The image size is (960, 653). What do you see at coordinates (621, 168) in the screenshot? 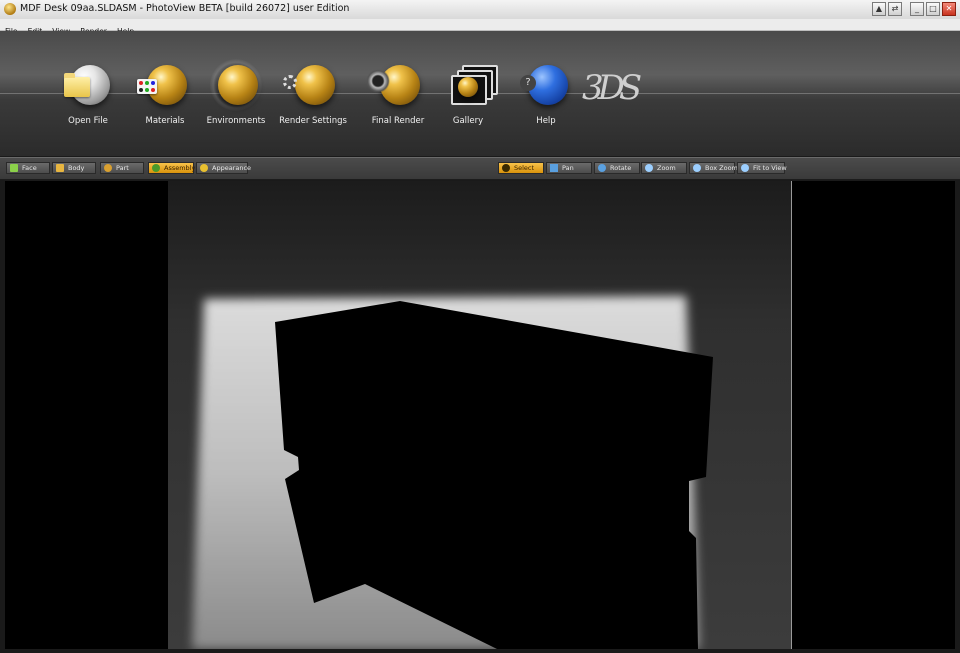
I see `rotate-tool-label: Rotate` at bounding box center [621, 168].